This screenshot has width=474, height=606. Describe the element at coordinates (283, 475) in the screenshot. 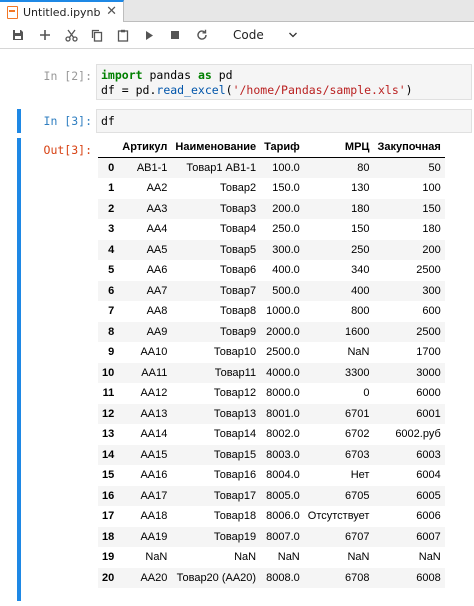

I see `table-cell: 8004.0` at that location.